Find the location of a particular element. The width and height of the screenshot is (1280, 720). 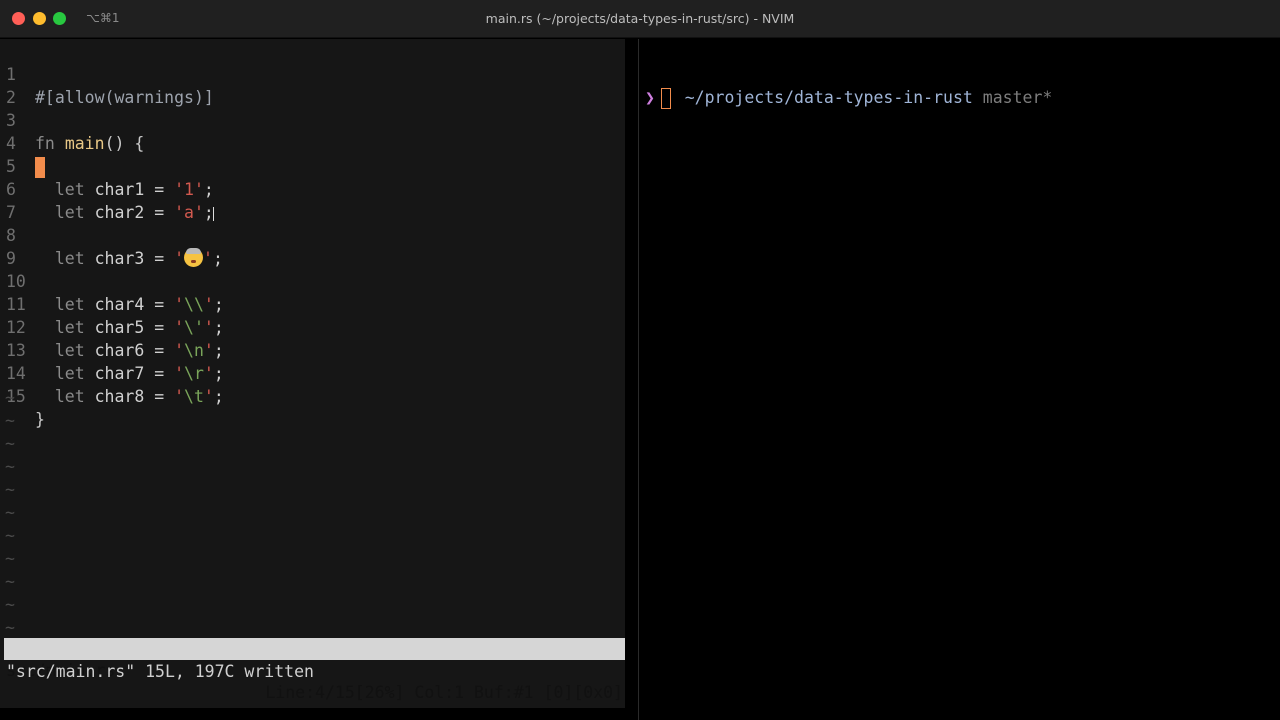

code-line: 2 is located at coordinates (312, 85).